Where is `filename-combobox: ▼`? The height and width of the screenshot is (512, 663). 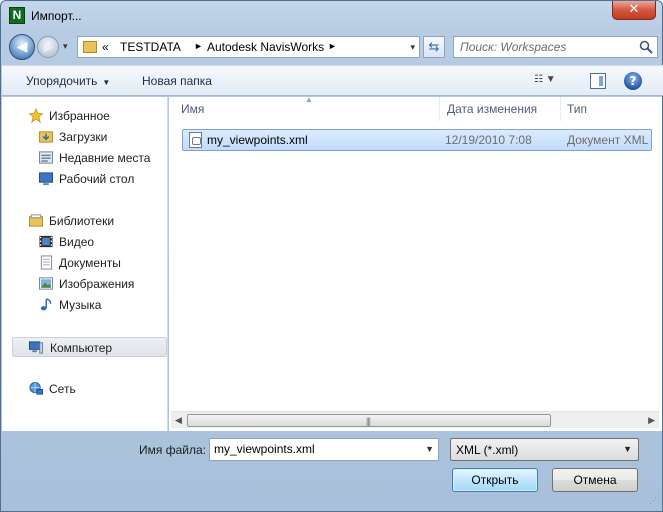
filename-combobox: ▼ is located at coordinates (324, 449).